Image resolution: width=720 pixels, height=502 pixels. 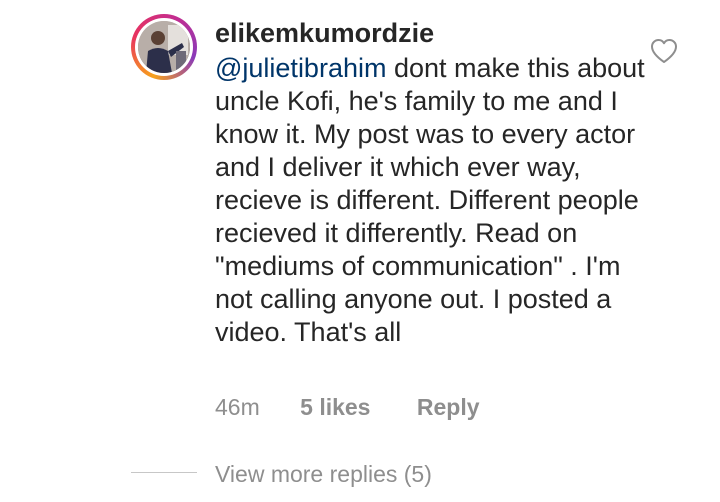 I want to click on avatar-photo, so click(x=164, y=47).